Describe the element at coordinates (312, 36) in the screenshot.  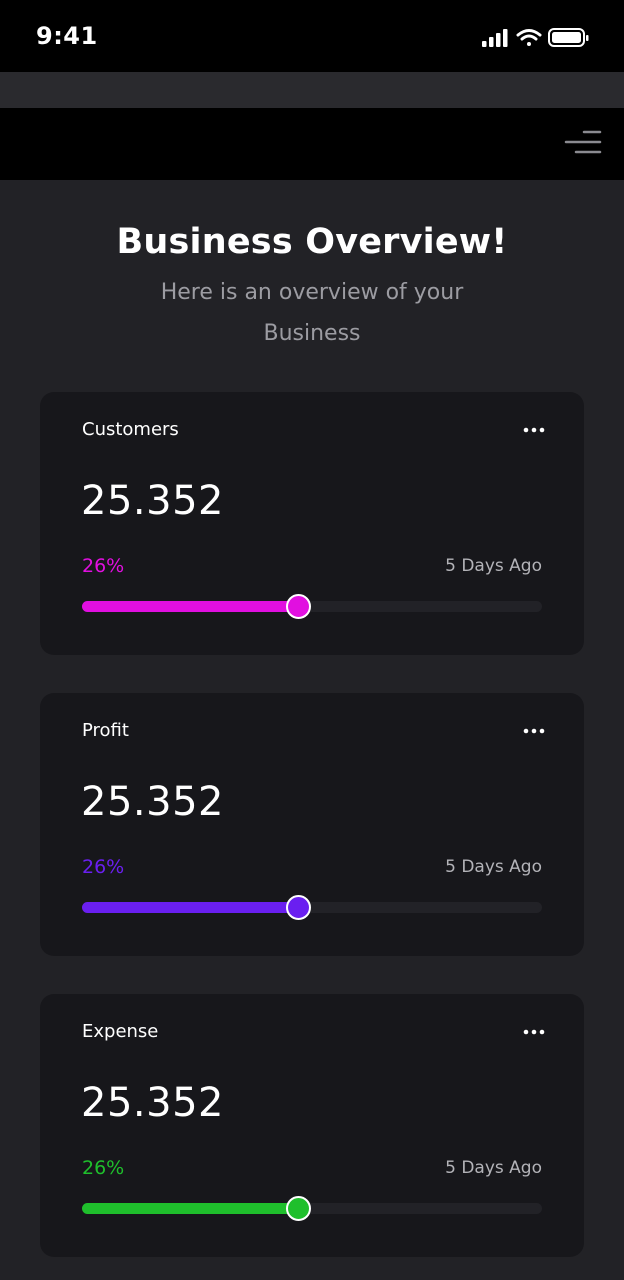
I see `status-bar: 9:41` at that location.